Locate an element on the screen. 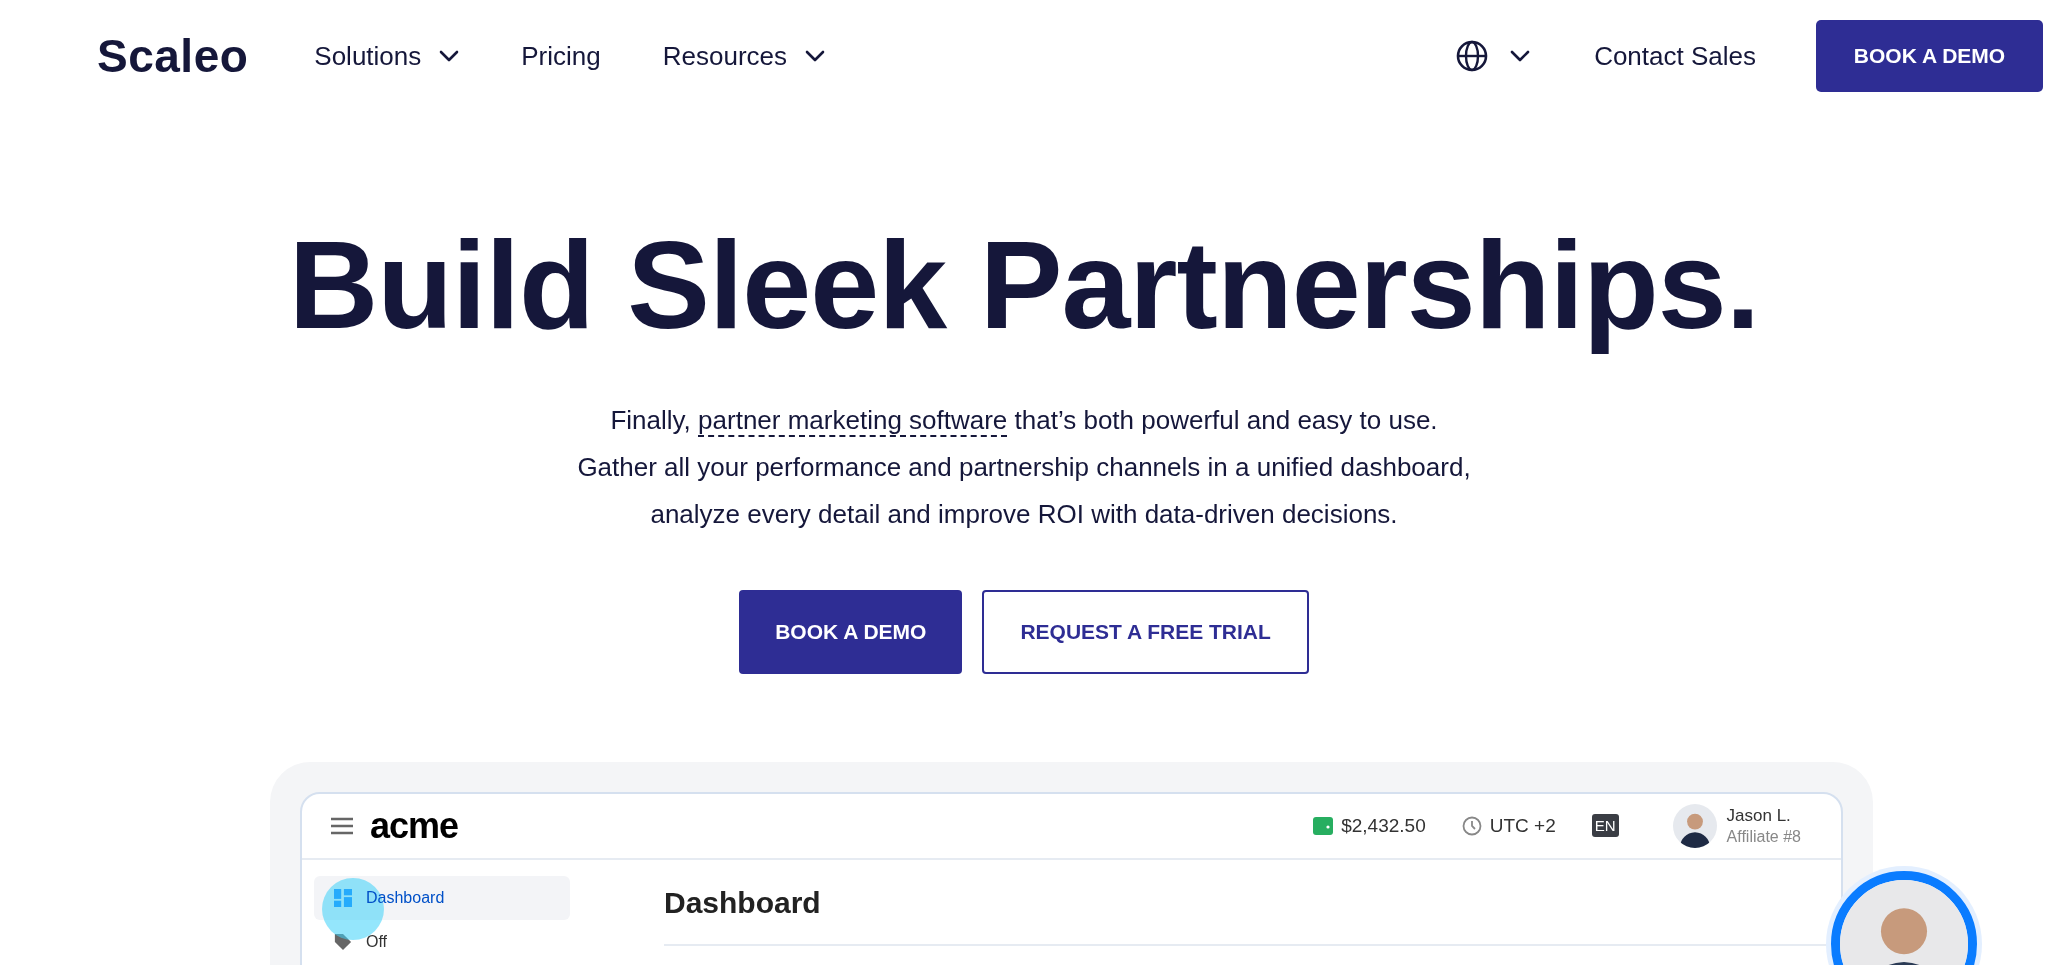 This screenshot has height=965, width=2048. language-badge: EN is located at coordinates (1605, 826).